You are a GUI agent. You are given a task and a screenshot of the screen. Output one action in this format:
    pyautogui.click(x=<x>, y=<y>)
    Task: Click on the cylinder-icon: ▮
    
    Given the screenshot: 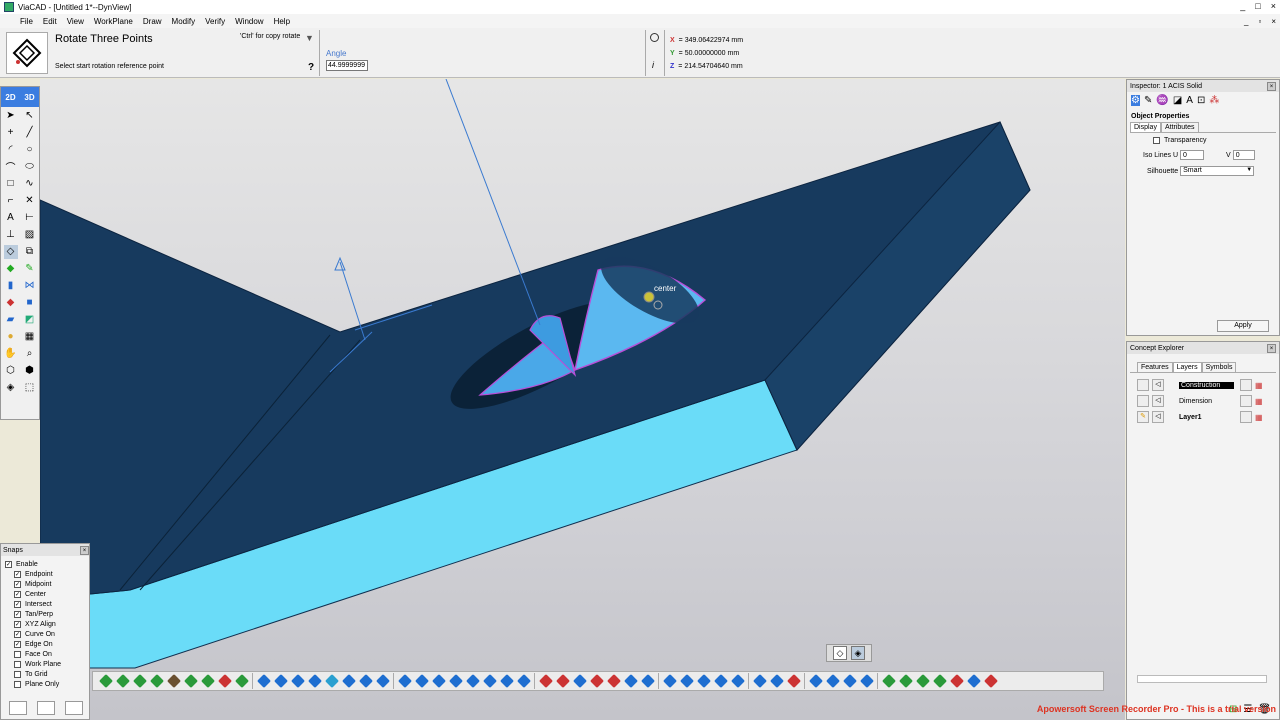 What is the action you would take?
    pyautogui.click(x=11, y=286)
    